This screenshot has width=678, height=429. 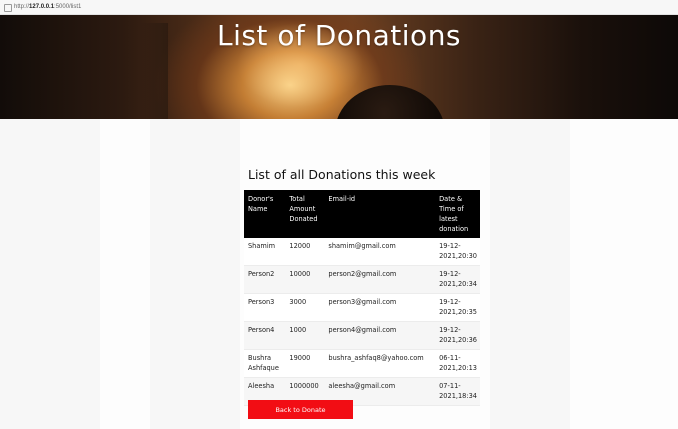 What do you see at coordinates (339, 7) in the screenshot?
I see `browser-address-bar: http://127.0.0.1:5000/list1` at bounding box center [339, 7].